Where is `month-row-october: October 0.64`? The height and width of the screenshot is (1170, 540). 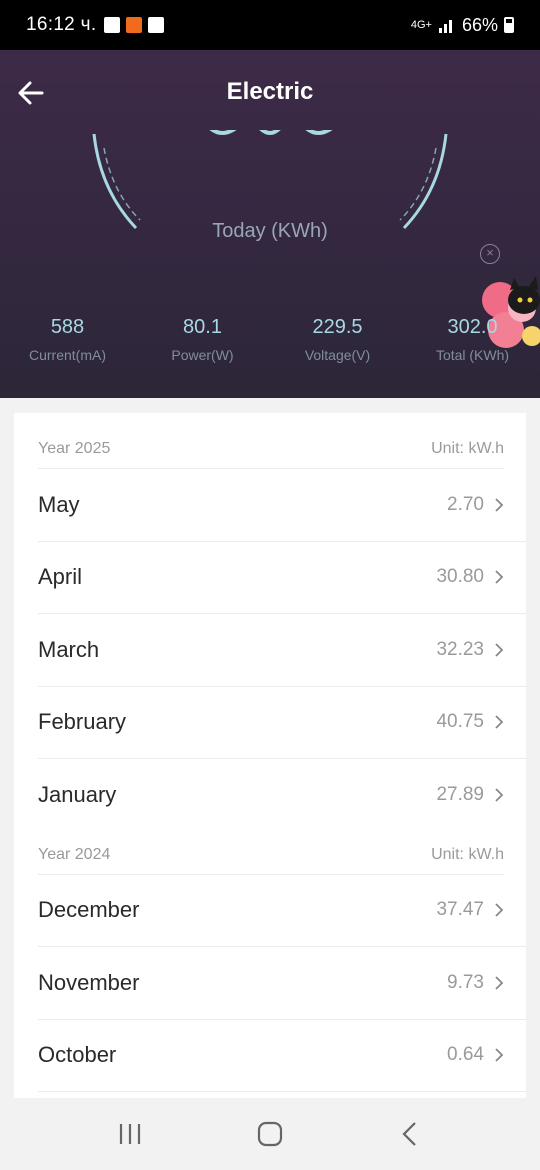
month-row-october: October 0.64 is located at coordinates (282, 1056).